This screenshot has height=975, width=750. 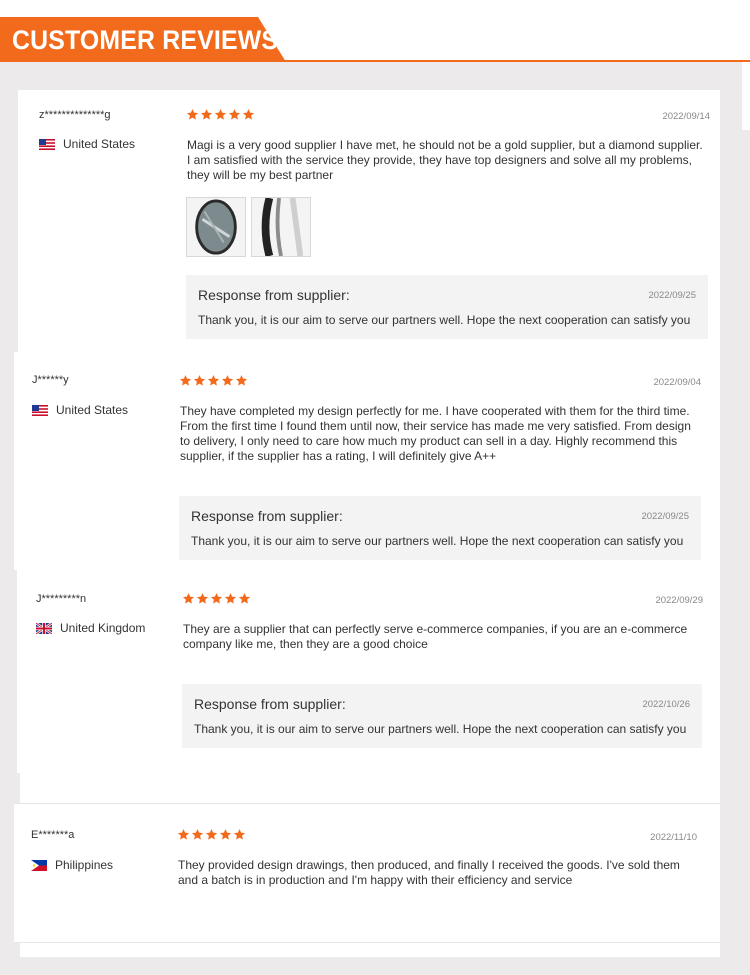 I want to click on round-mirror-photo, so click(x=216, y=227).